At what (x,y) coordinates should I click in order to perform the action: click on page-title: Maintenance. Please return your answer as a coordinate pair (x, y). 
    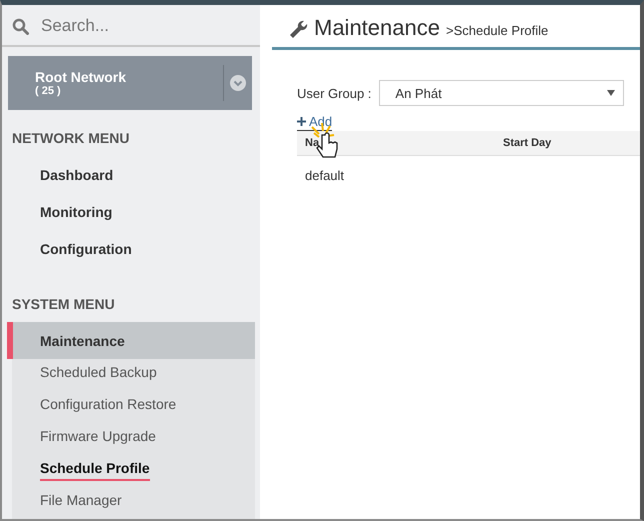
    Looking at the image, I should click on (377, 28).